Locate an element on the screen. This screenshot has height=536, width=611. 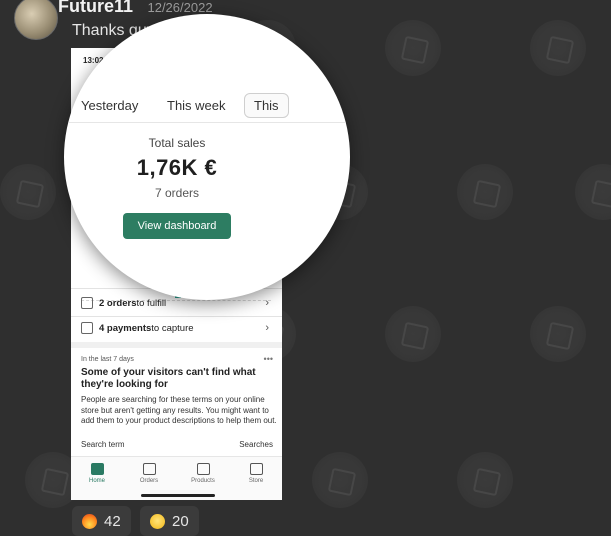
username: Future11 is located at coordinates (95, 8).